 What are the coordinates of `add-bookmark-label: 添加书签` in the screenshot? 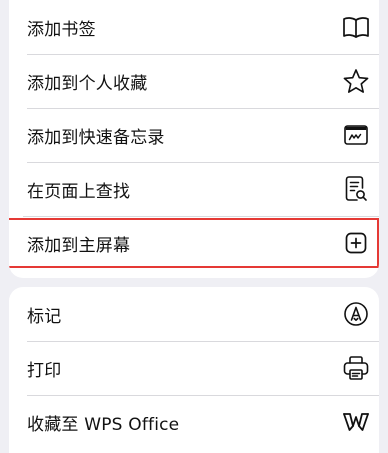 It's located at (61, 29).